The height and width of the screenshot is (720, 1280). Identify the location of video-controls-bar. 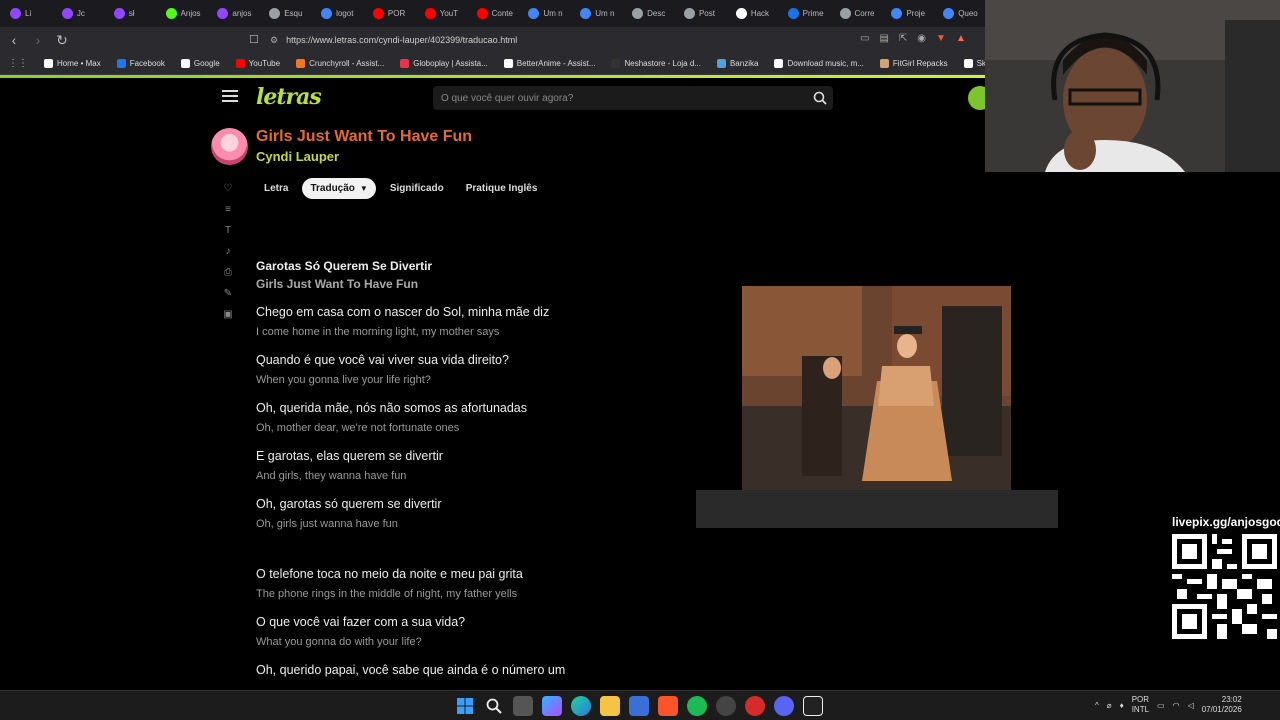
(877, 509).